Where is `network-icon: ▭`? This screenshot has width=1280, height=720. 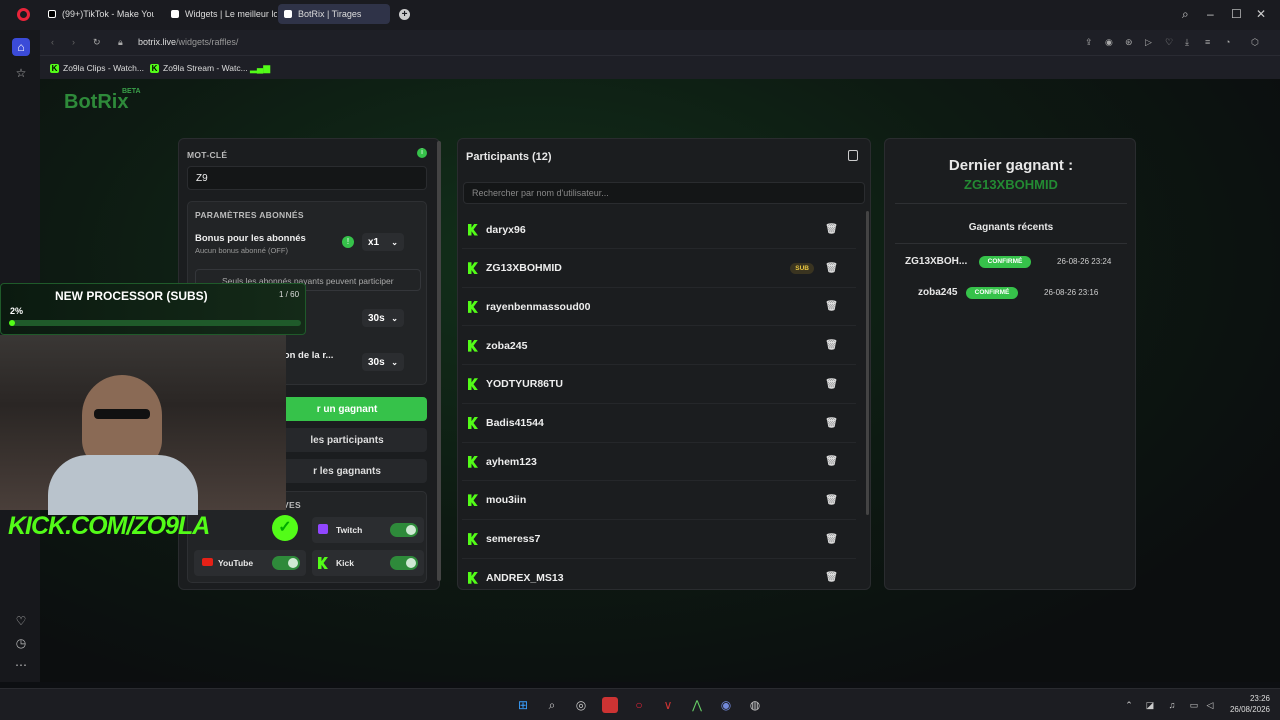
network-icon: ▭ is located at coordinates (1194, 705).